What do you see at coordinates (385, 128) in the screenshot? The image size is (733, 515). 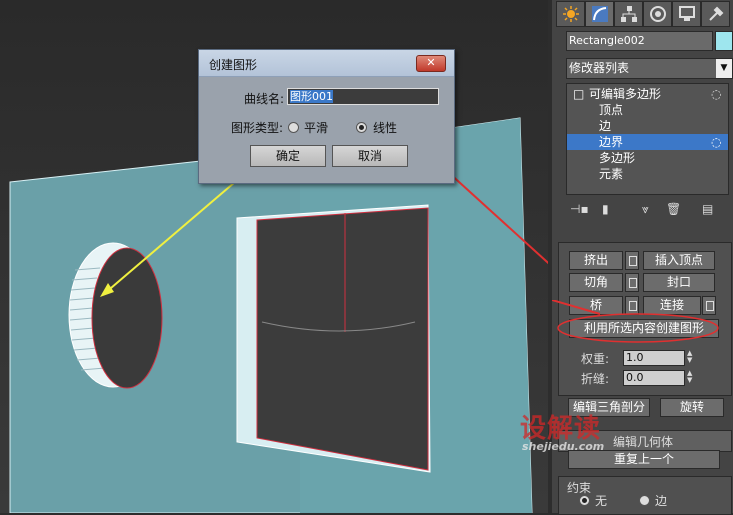 I see `linear-label: 线性` at bounding box center [385, 128].